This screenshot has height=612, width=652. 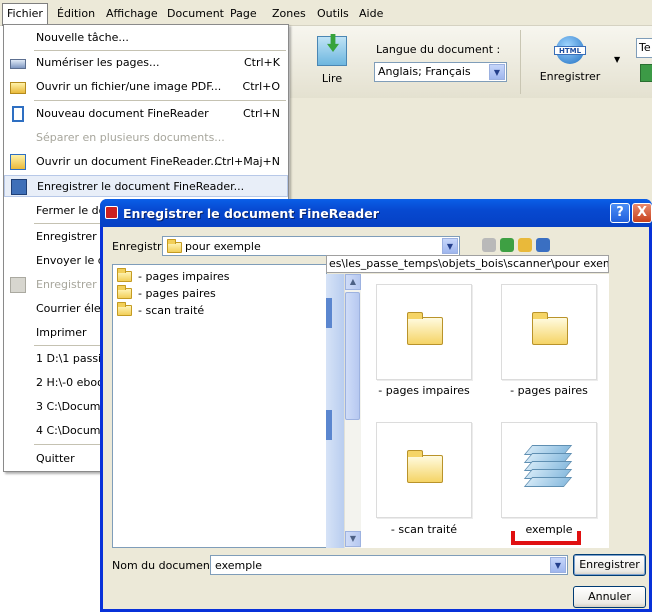 I want to click on thumbnail-label: - pages impaires, so click(x=424, y=390).